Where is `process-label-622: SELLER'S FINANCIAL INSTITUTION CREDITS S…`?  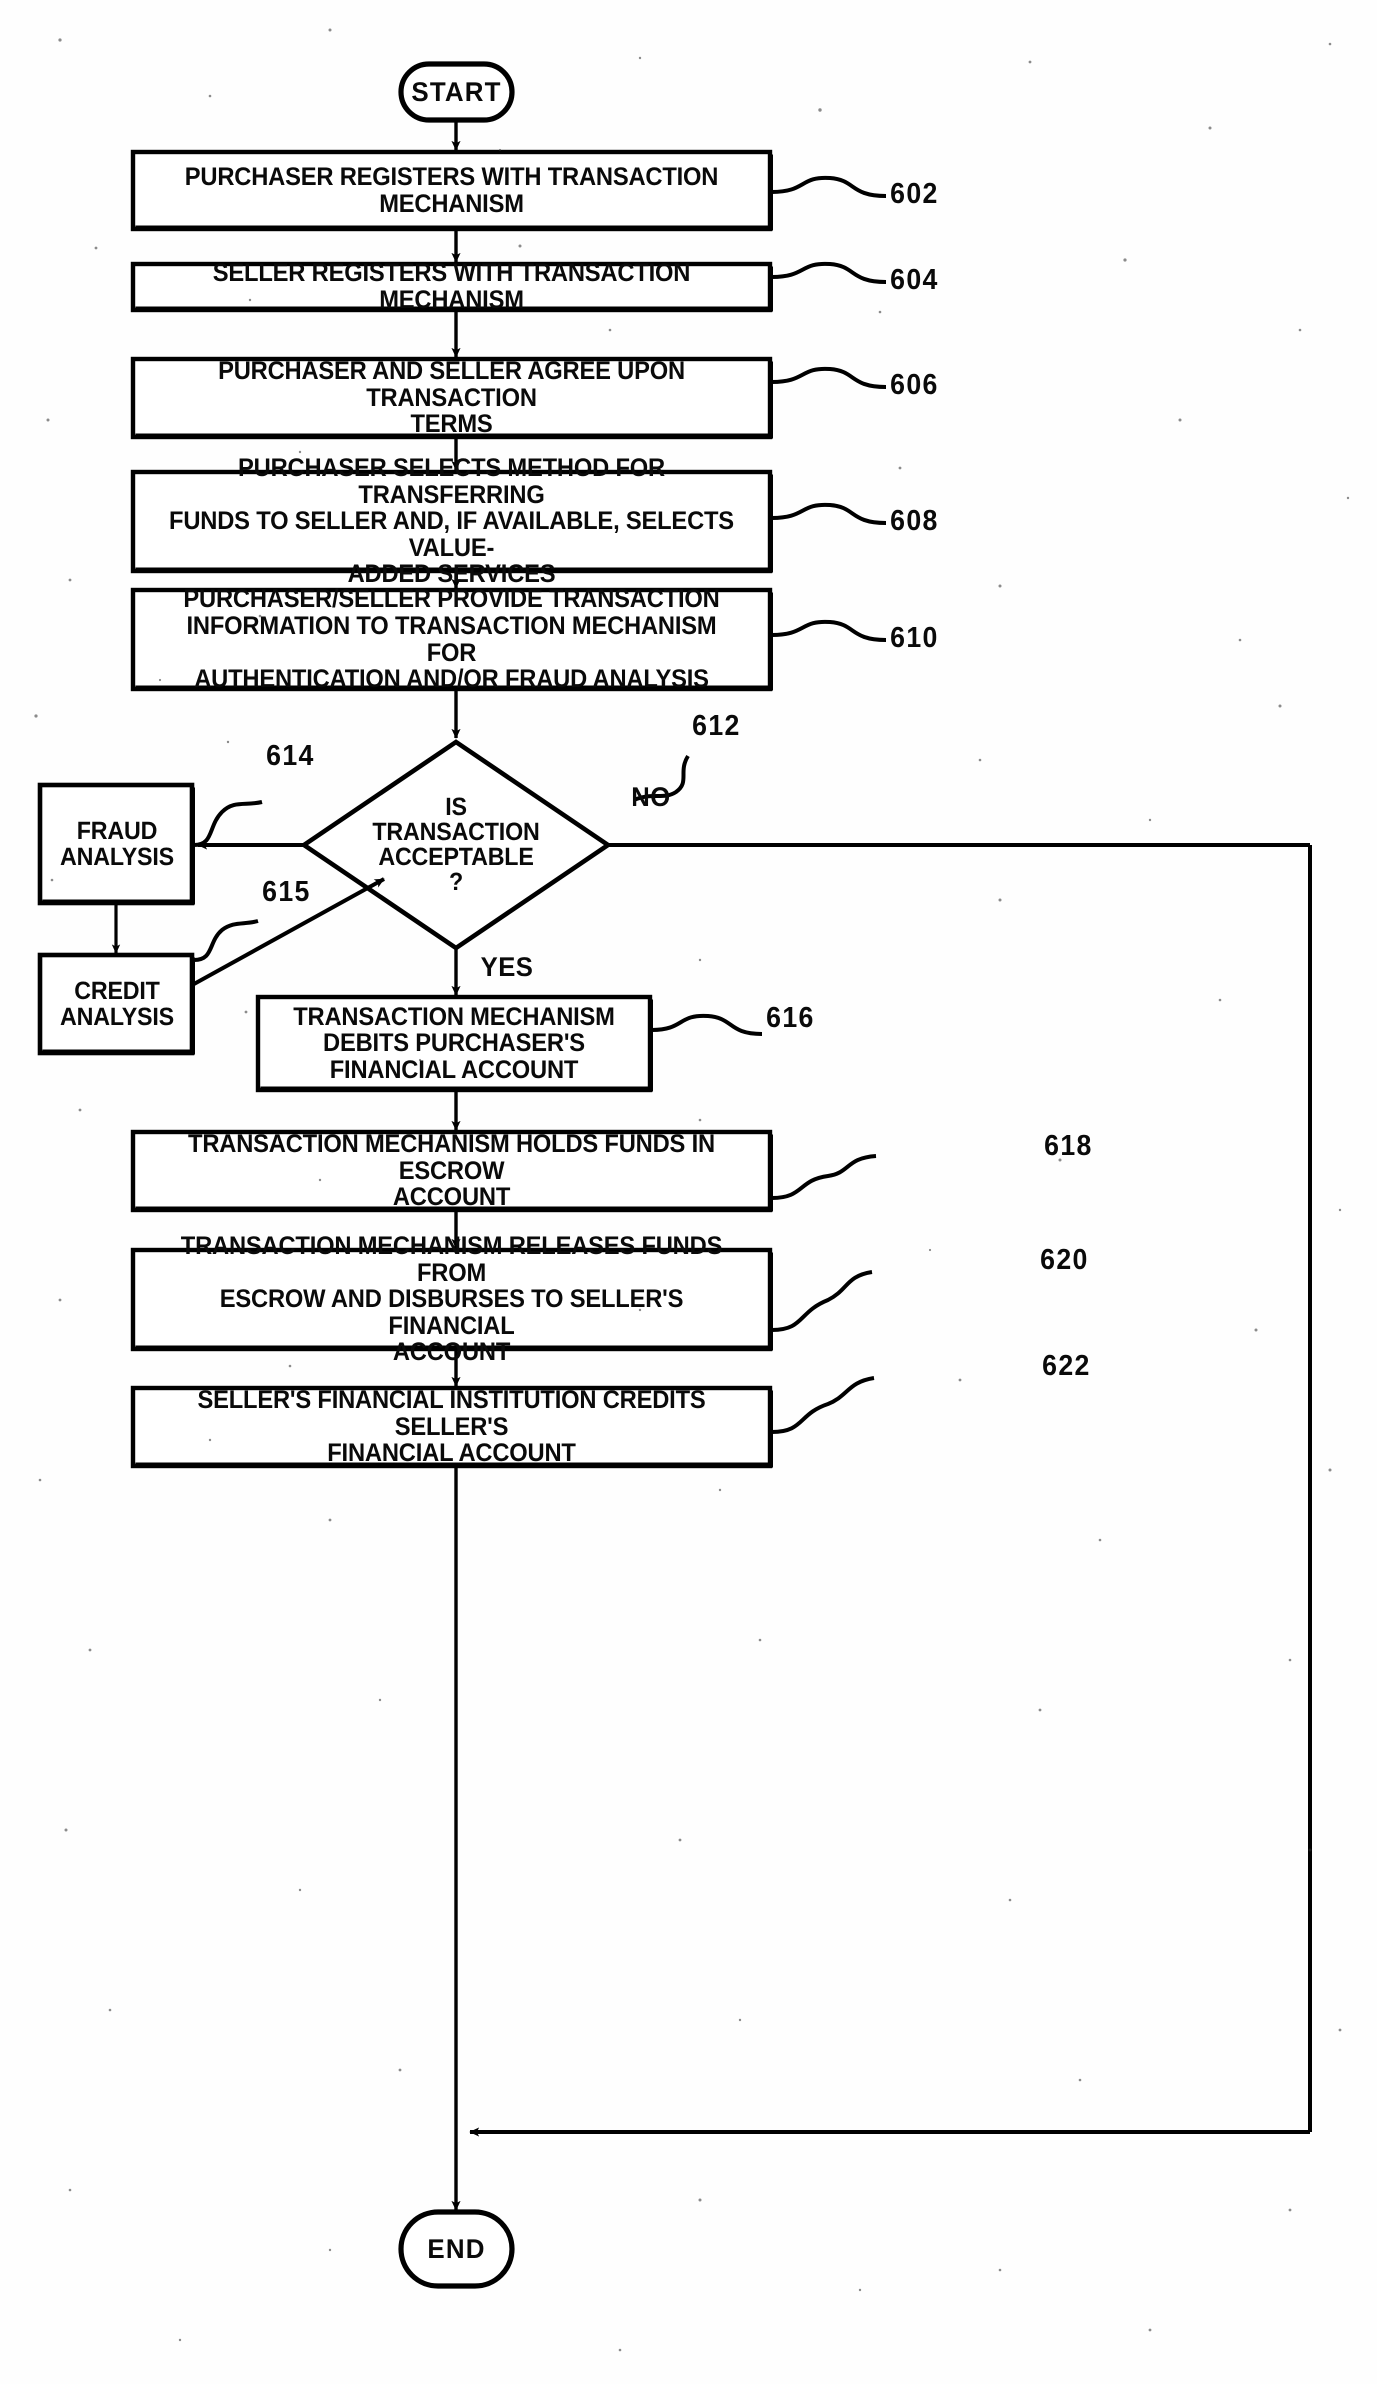
process-label-622: SELLER'S FINANCIAL INSTITUTION CREDITS S… is located at coordinates (451, 1427).